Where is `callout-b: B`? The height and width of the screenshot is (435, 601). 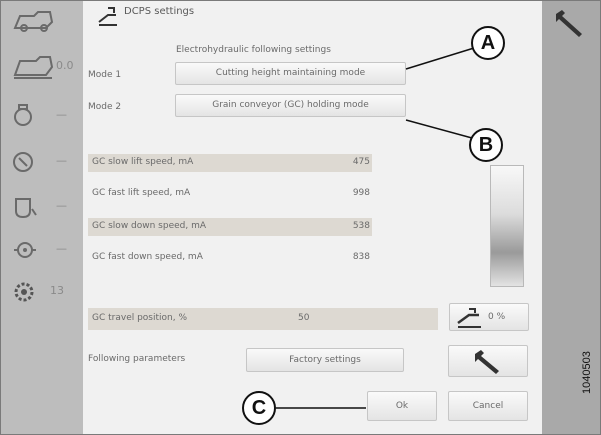
callout-b: B is located at coordinates (486, 145).